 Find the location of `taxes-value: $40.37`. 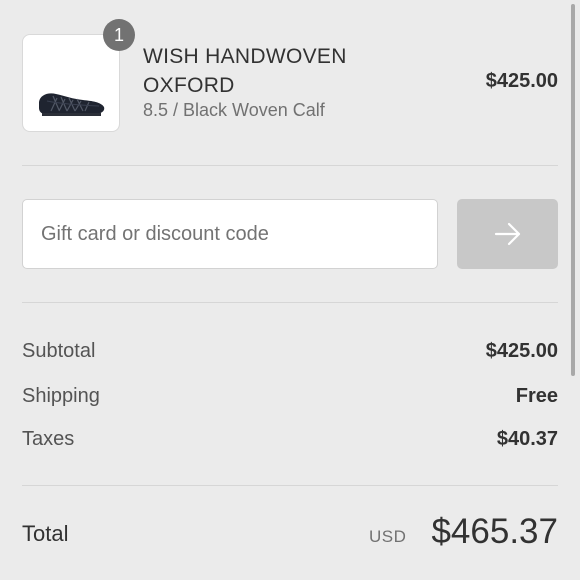

taxes-value: $40.37 is located at coordinates (527, 439).